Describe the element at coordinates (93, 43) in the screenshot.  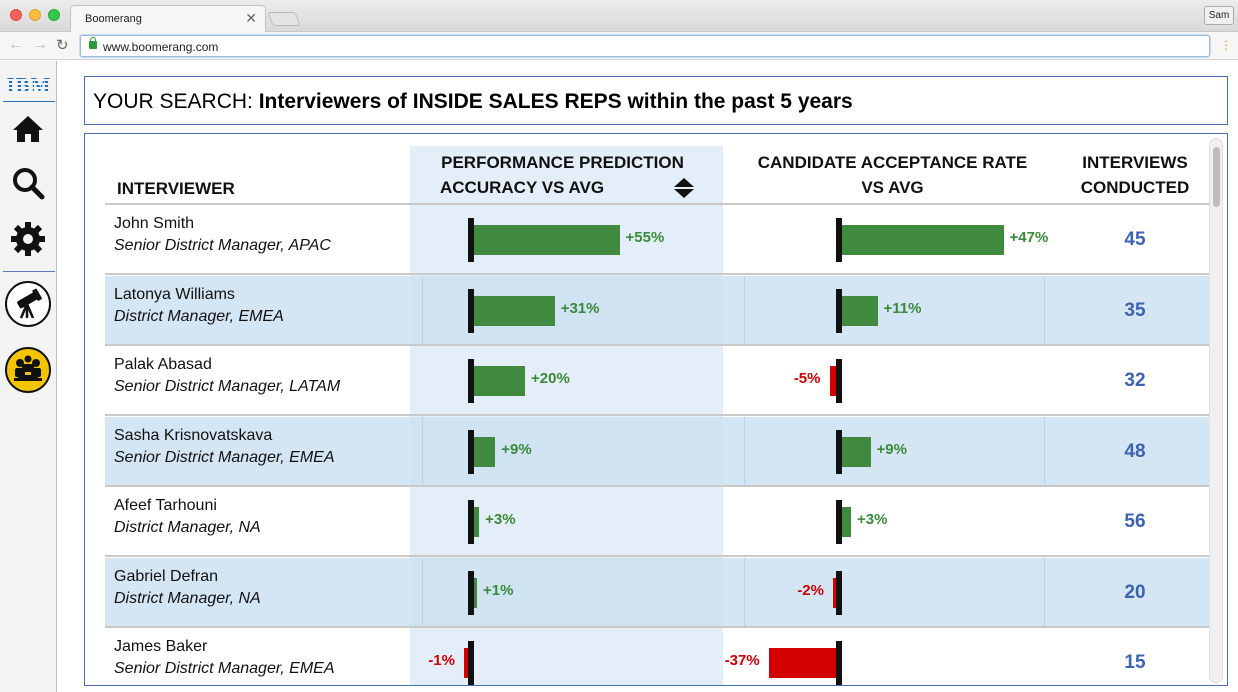
I see `lock-icon` at that location.